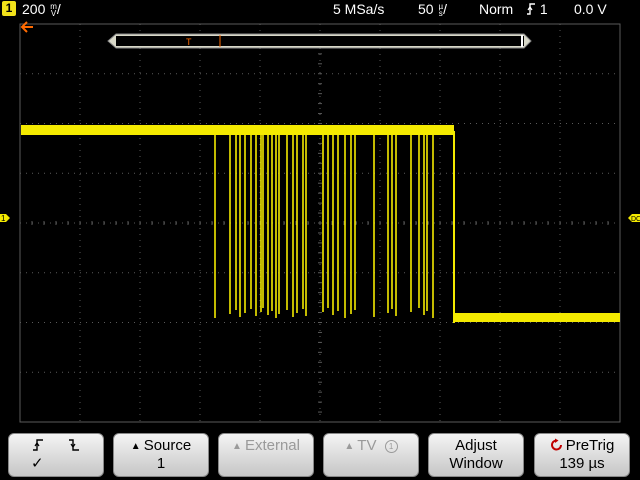 The height and width of the screenshot is (480, 640). I want to click on channel-badge: 1, so click(9, 8).